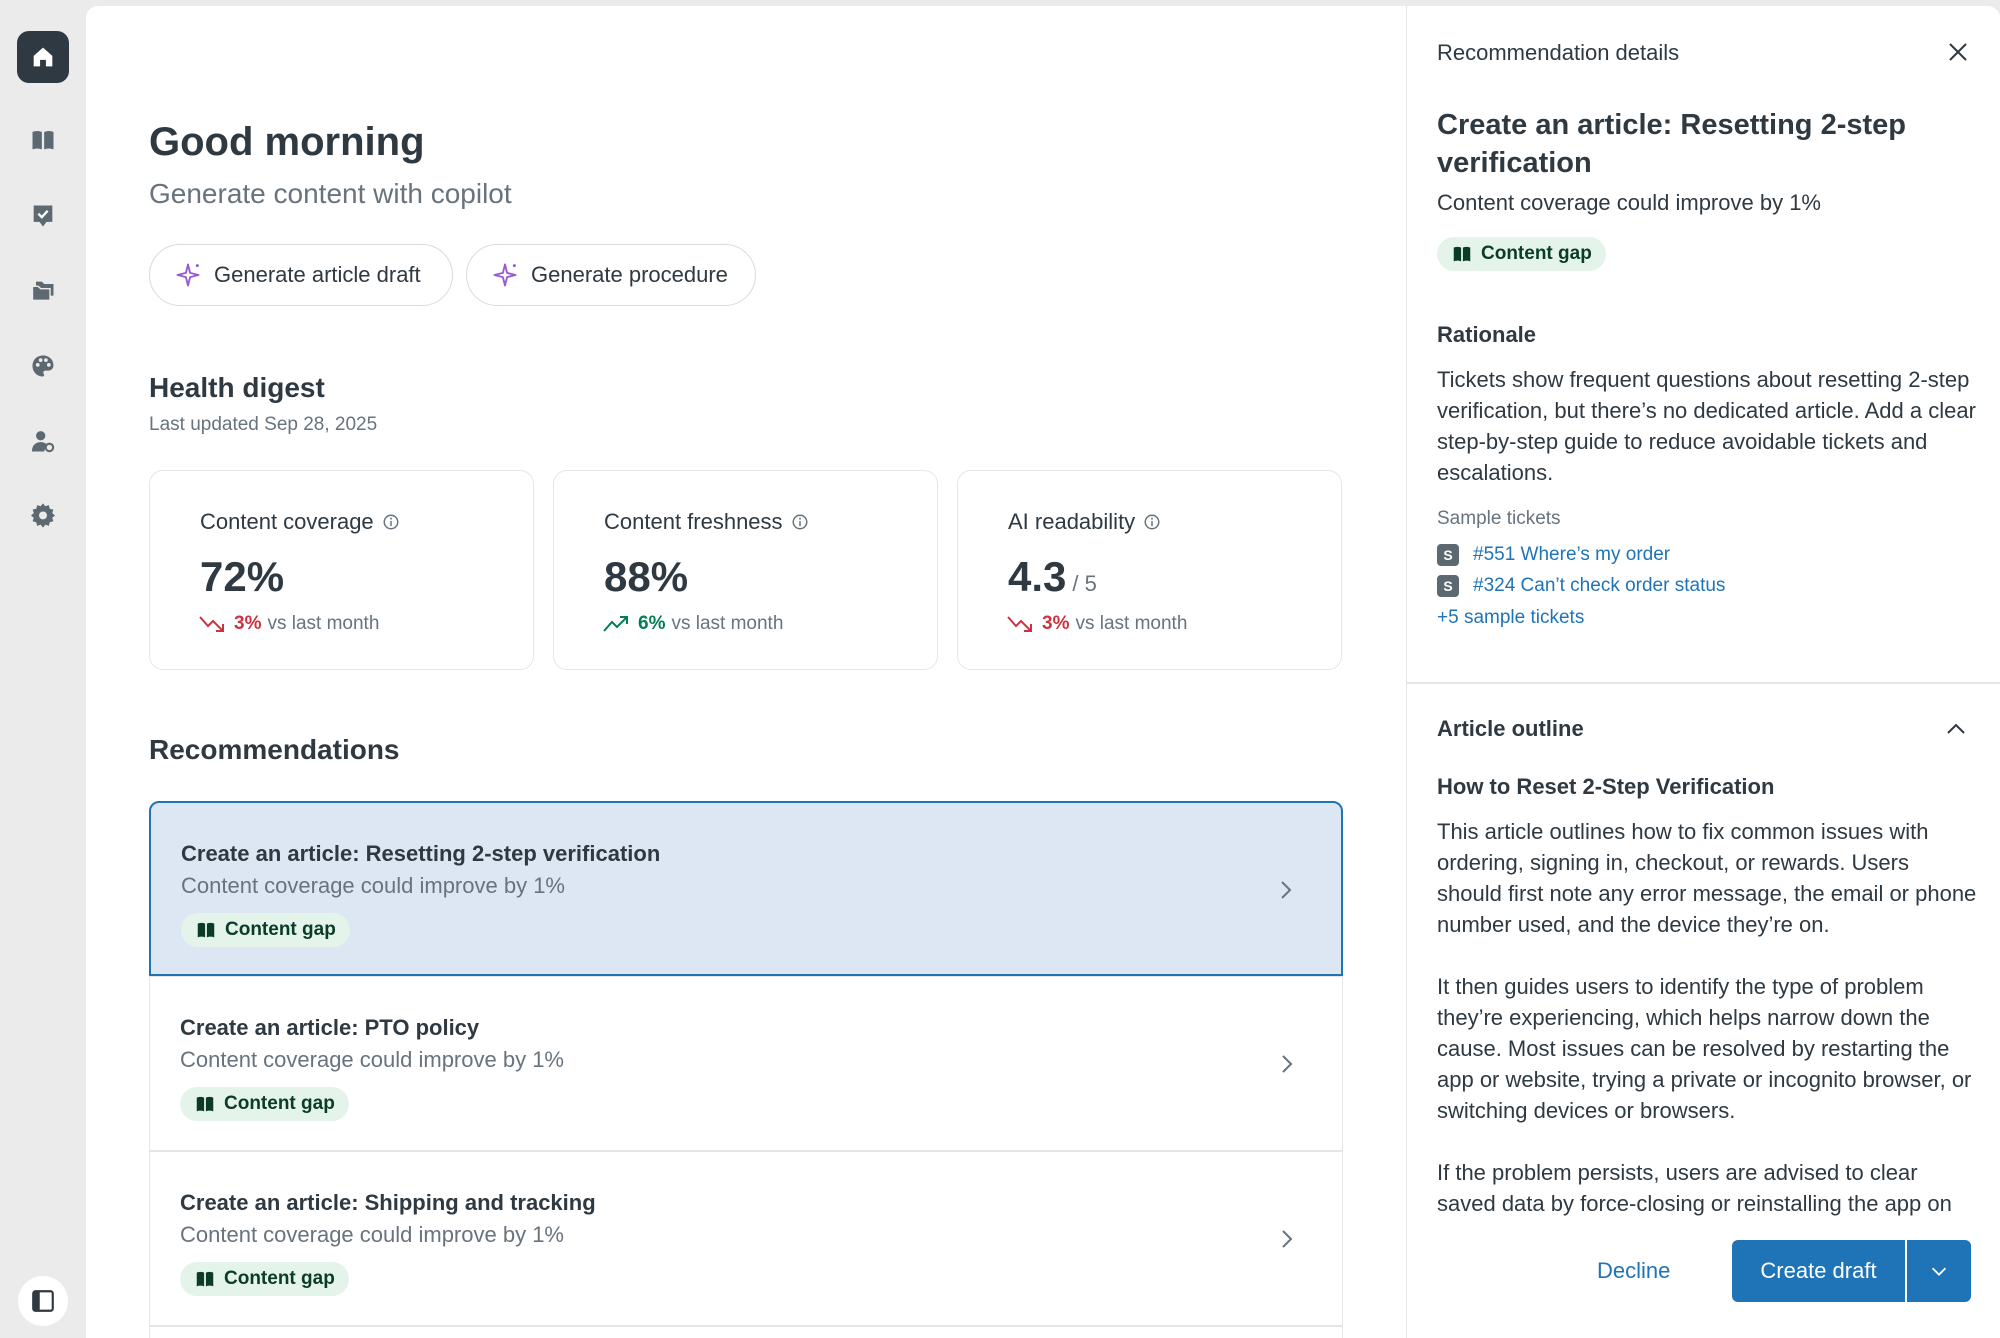 Image resolution: width=2000 pixels, height=1338 pixels. I want to click on content-coverage-card: Content coverage 72% 3% vs last month, so click(341, 570).